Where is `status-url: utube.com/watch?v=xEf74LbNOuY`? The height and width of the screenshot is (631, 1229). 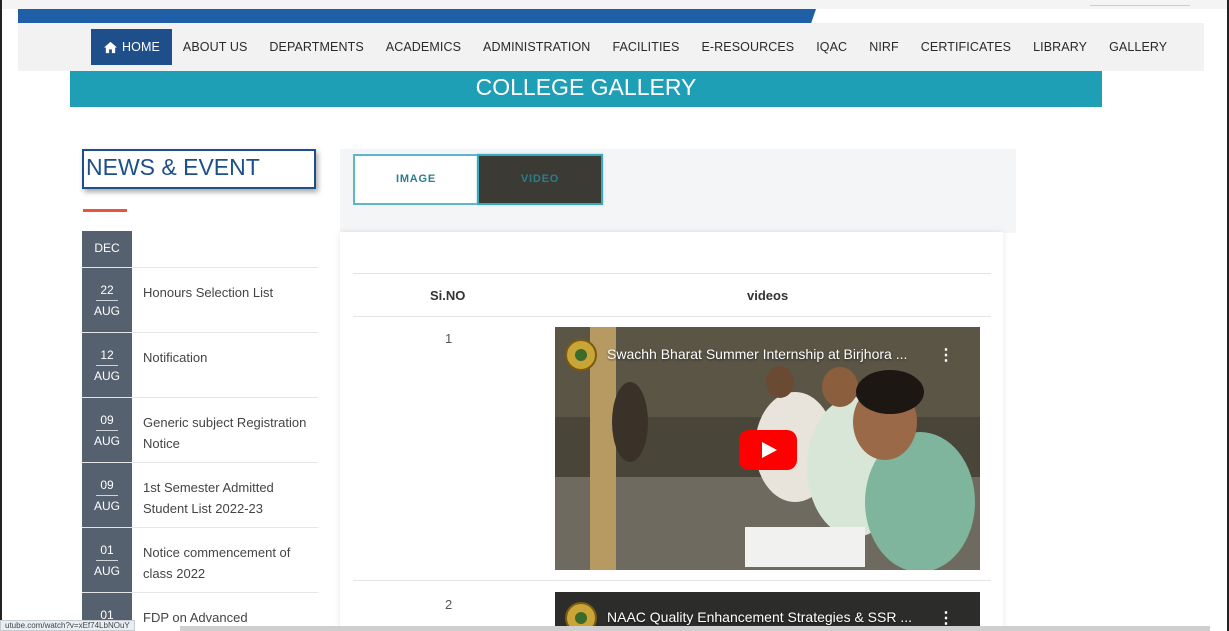
status-url: utube.com/watch?v=xEf74LbNOuY is located at coordinates (67, 625).